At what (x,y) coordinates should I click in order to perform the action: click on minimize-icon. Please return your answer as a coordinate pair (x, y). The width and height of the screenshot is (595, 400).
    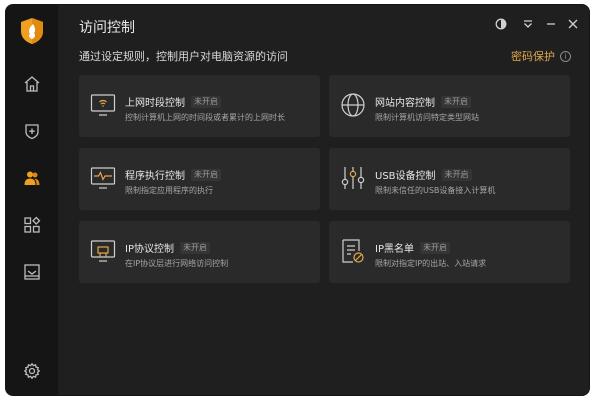
    Looking at the image, I should click on (551, 24).